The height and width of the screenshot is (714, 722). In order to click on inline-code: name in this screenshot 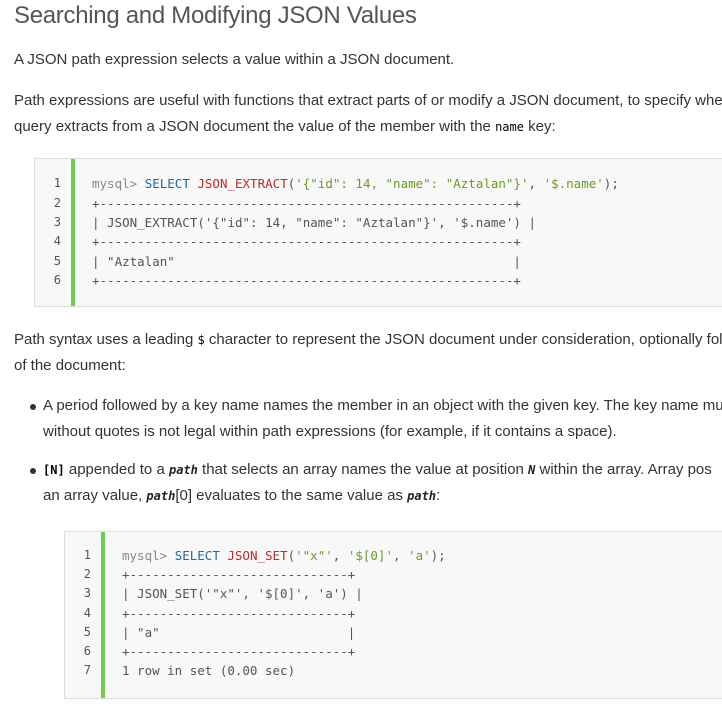, I will do `click(509, 127)`.